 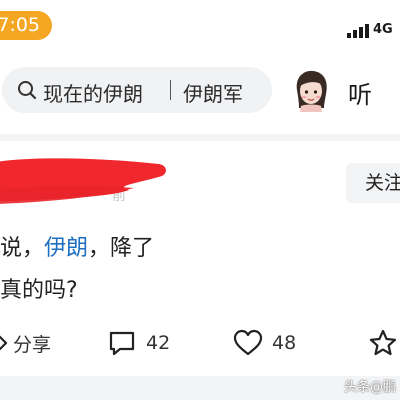 What do you see at coordinates (200, 26) in the screenshot?
I see `status-bar: 7:05 4G` at bounding box center [200, 26].